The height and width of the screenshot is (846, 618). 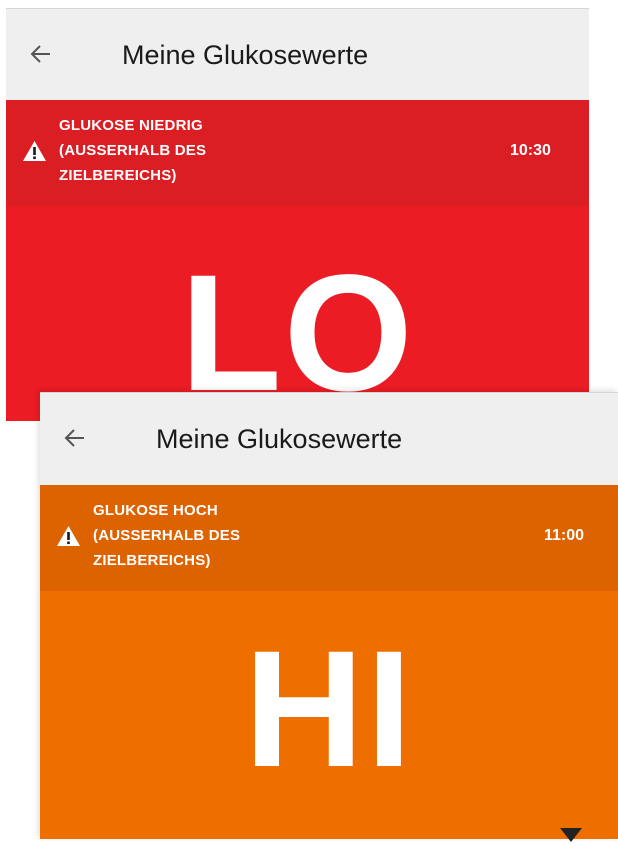 What do you see at coordinates (131, 125) in the screenshot?
I see `alert-line: GLUKOSE NIEDRIG` at bounding box center [131, 125].